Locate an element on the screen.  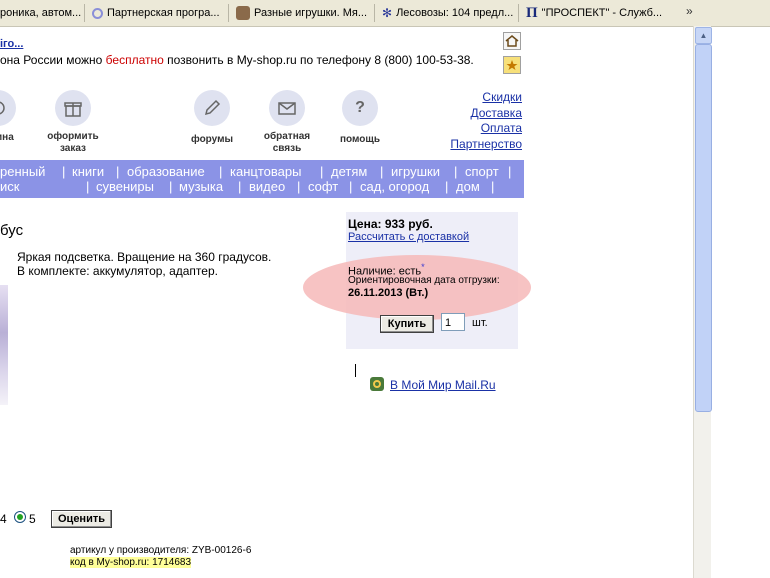
help-icon: ? is located at coordinates (360, 108).